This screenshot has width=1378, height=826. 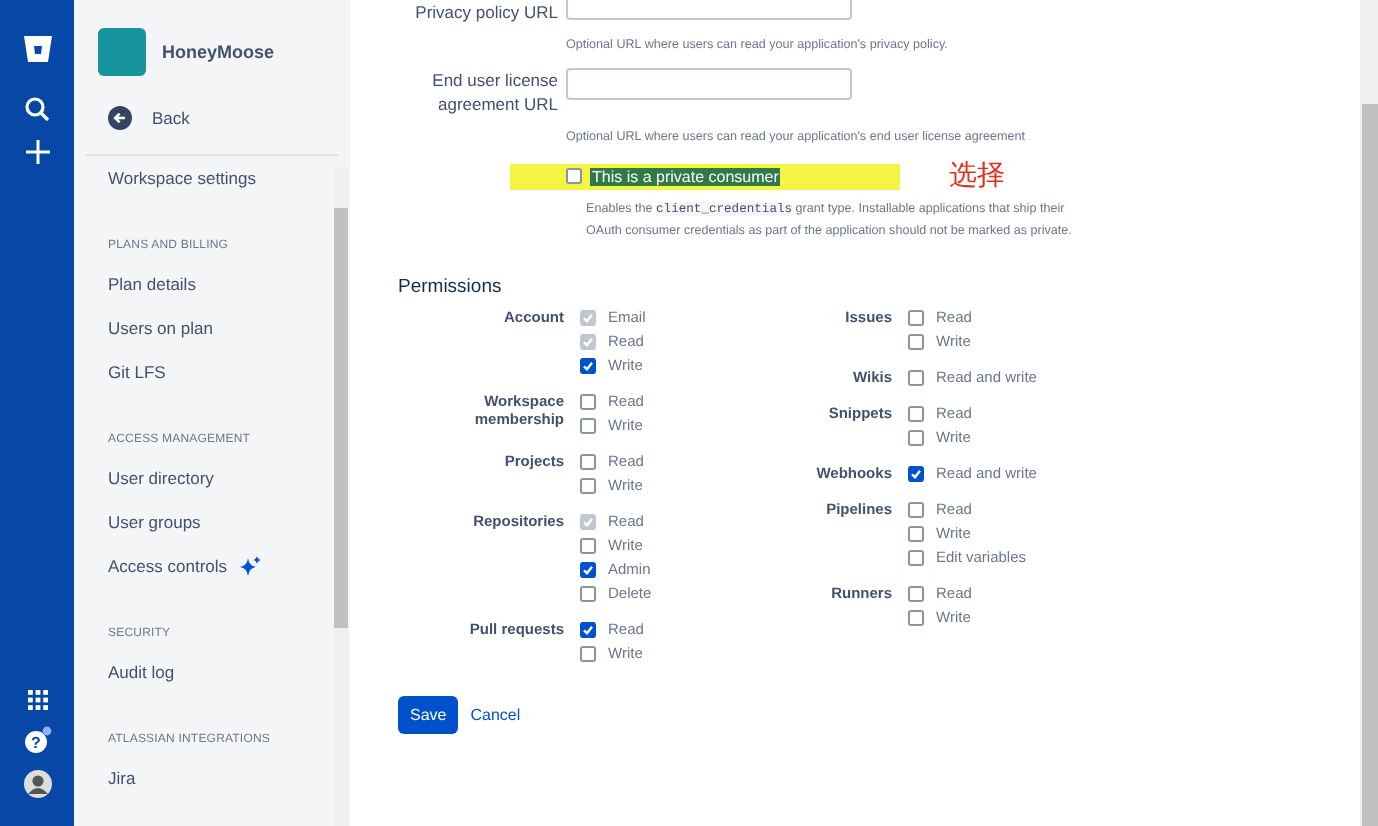 What do you see at coordinates (215, 672) in the screenshot?
I see `sidebar-item: Audit log` at bounding box center [215, 672].